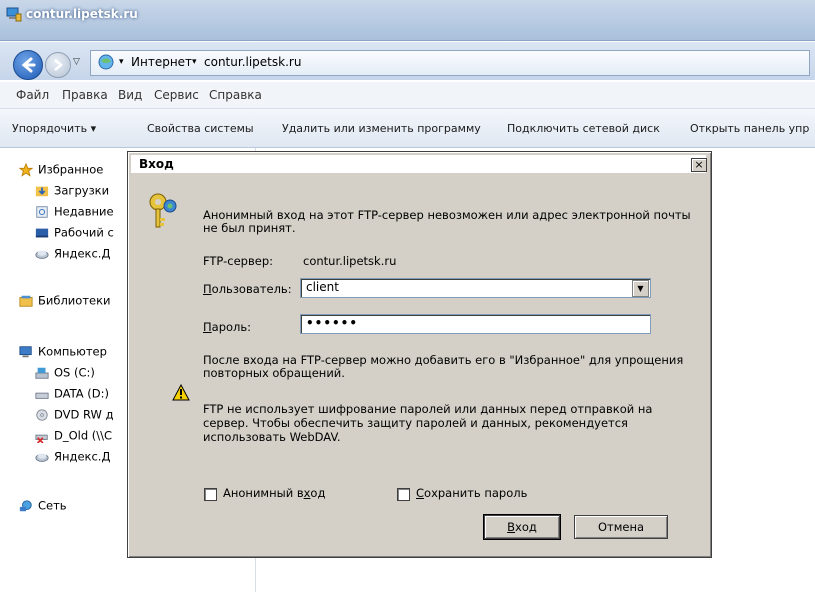 The width and height of the screenshot is (815, 592). Describe the element at coordinates (475, 288) in the screenshot. I see `username-combobox: client ▼` at that location.